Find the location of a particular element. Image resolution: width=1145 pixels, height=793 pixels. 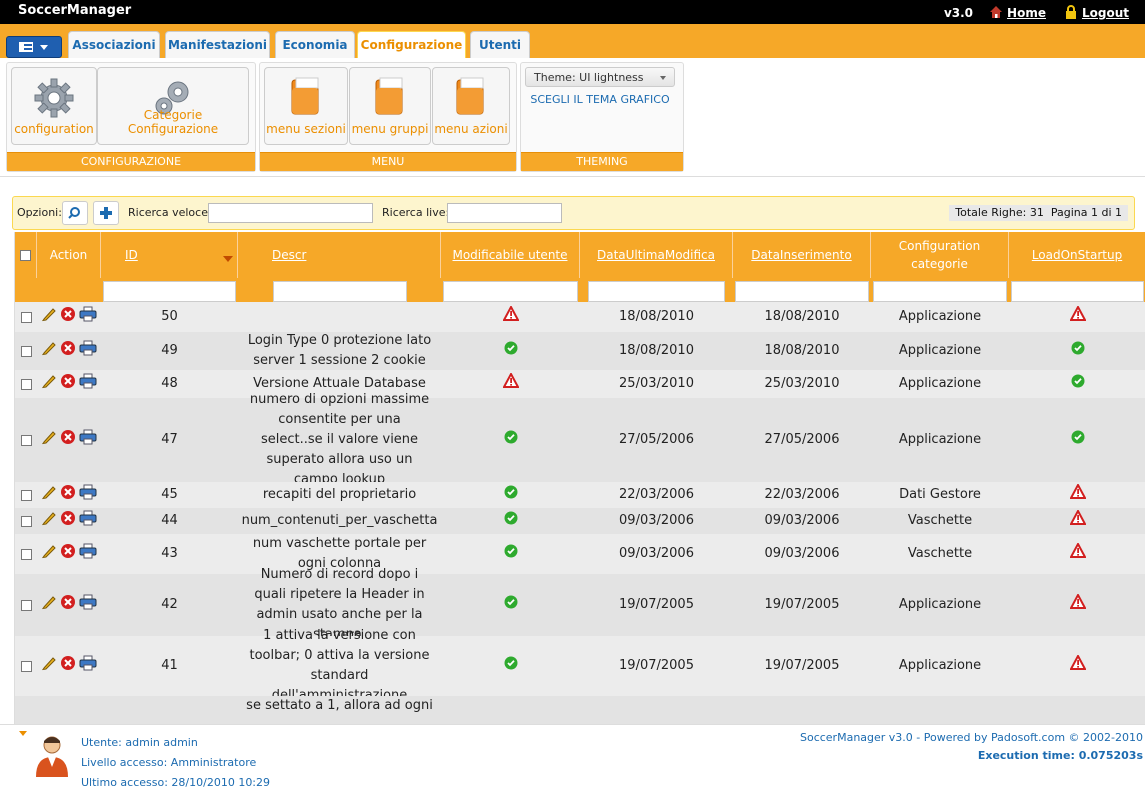

home-link: Home is located at coordinates (1017, 12).